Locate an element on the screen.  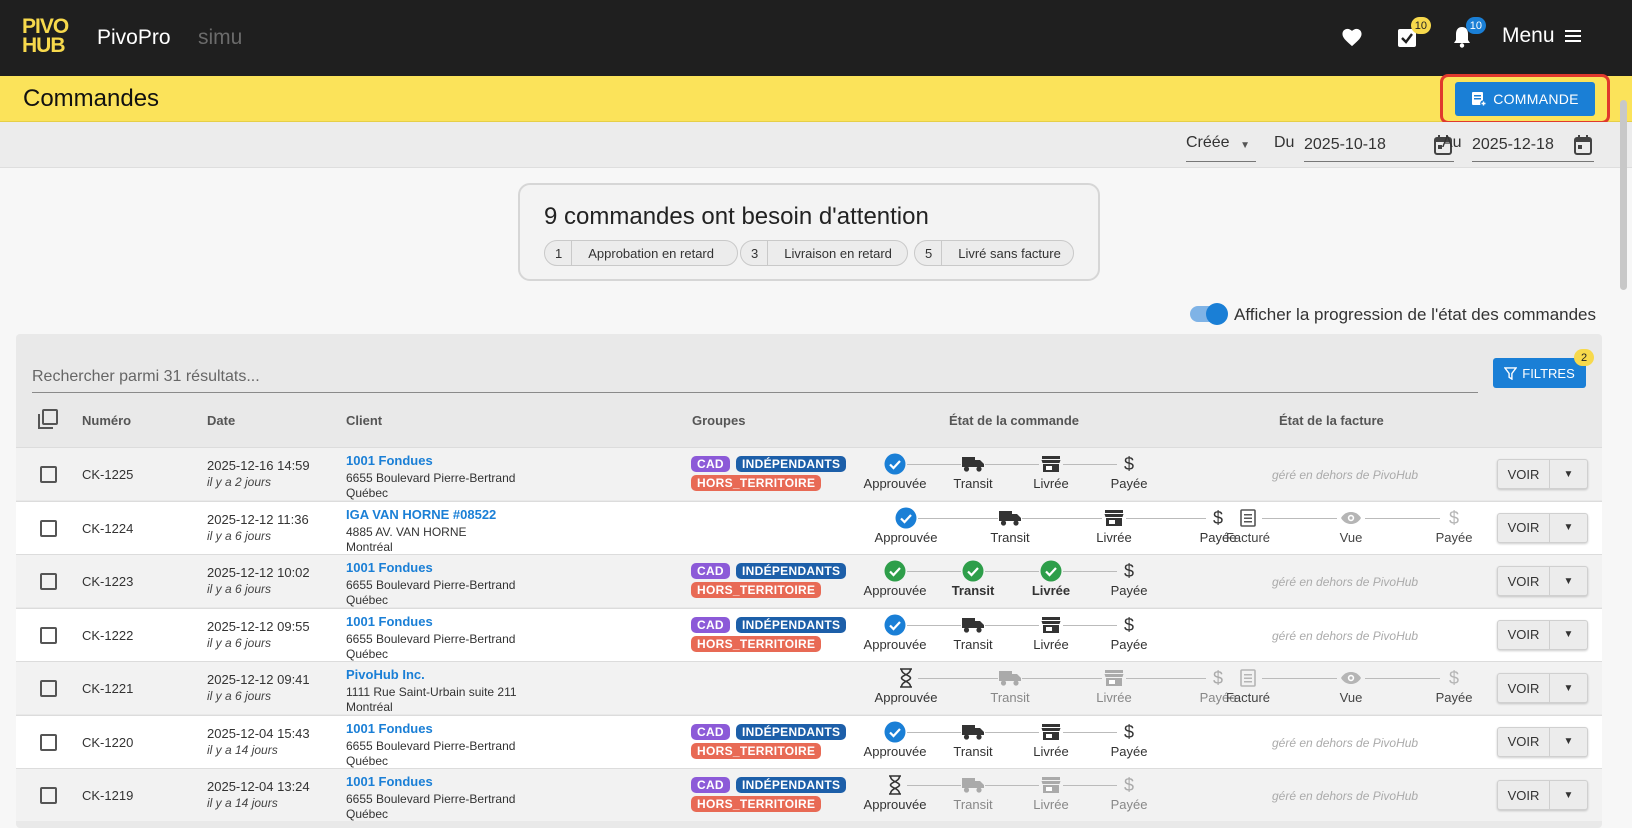
group-tag-independants: INDÉPENDANTS is located at coordinates (791, 731).